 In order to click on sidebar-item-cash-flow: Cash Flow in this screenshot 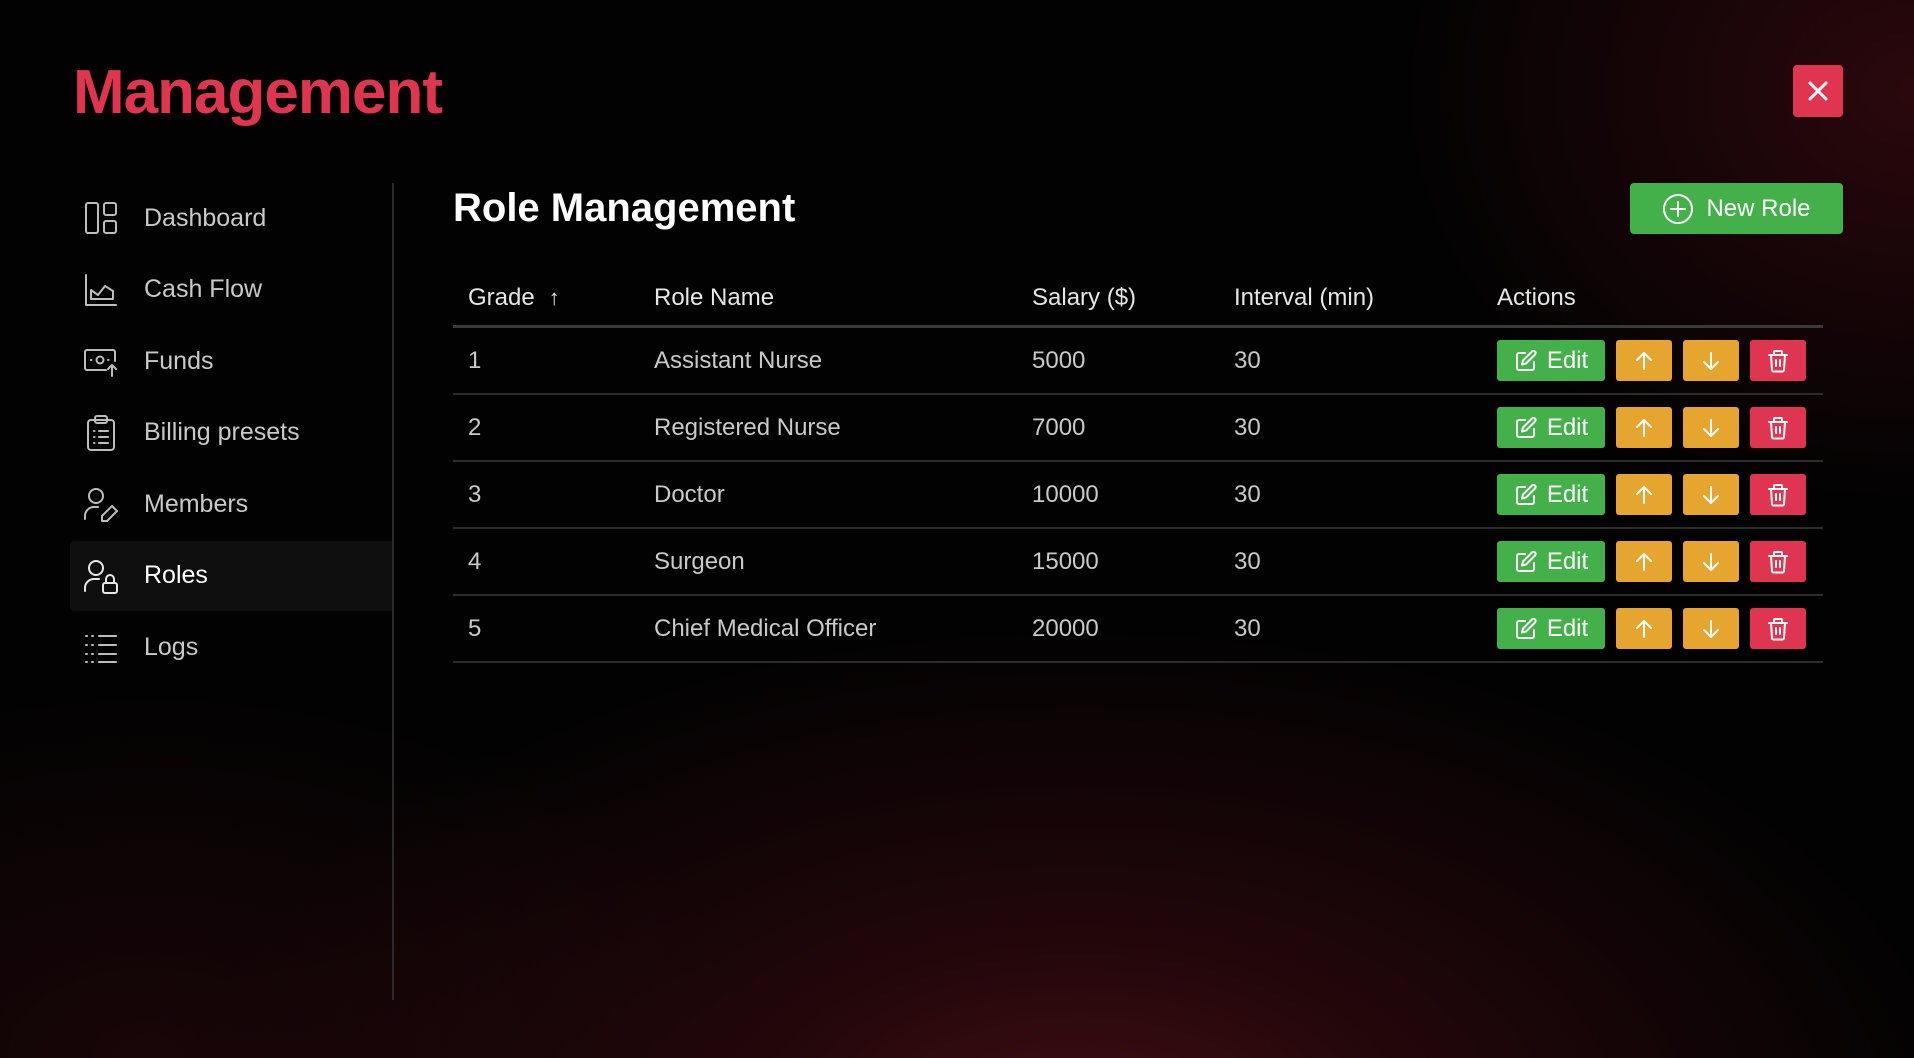, I will do `click(231, 290)`.